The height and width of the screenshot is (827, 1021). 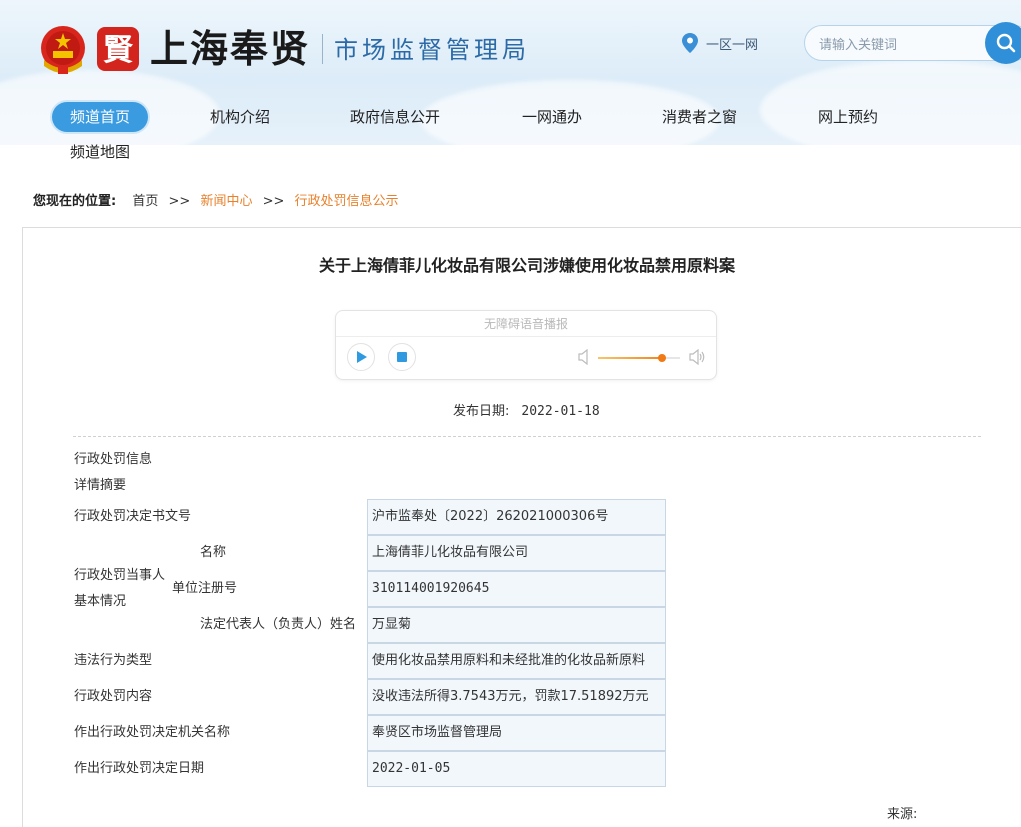 I want to click on nav-item-sitemap: 频道地图, so click(x=100, y=152).